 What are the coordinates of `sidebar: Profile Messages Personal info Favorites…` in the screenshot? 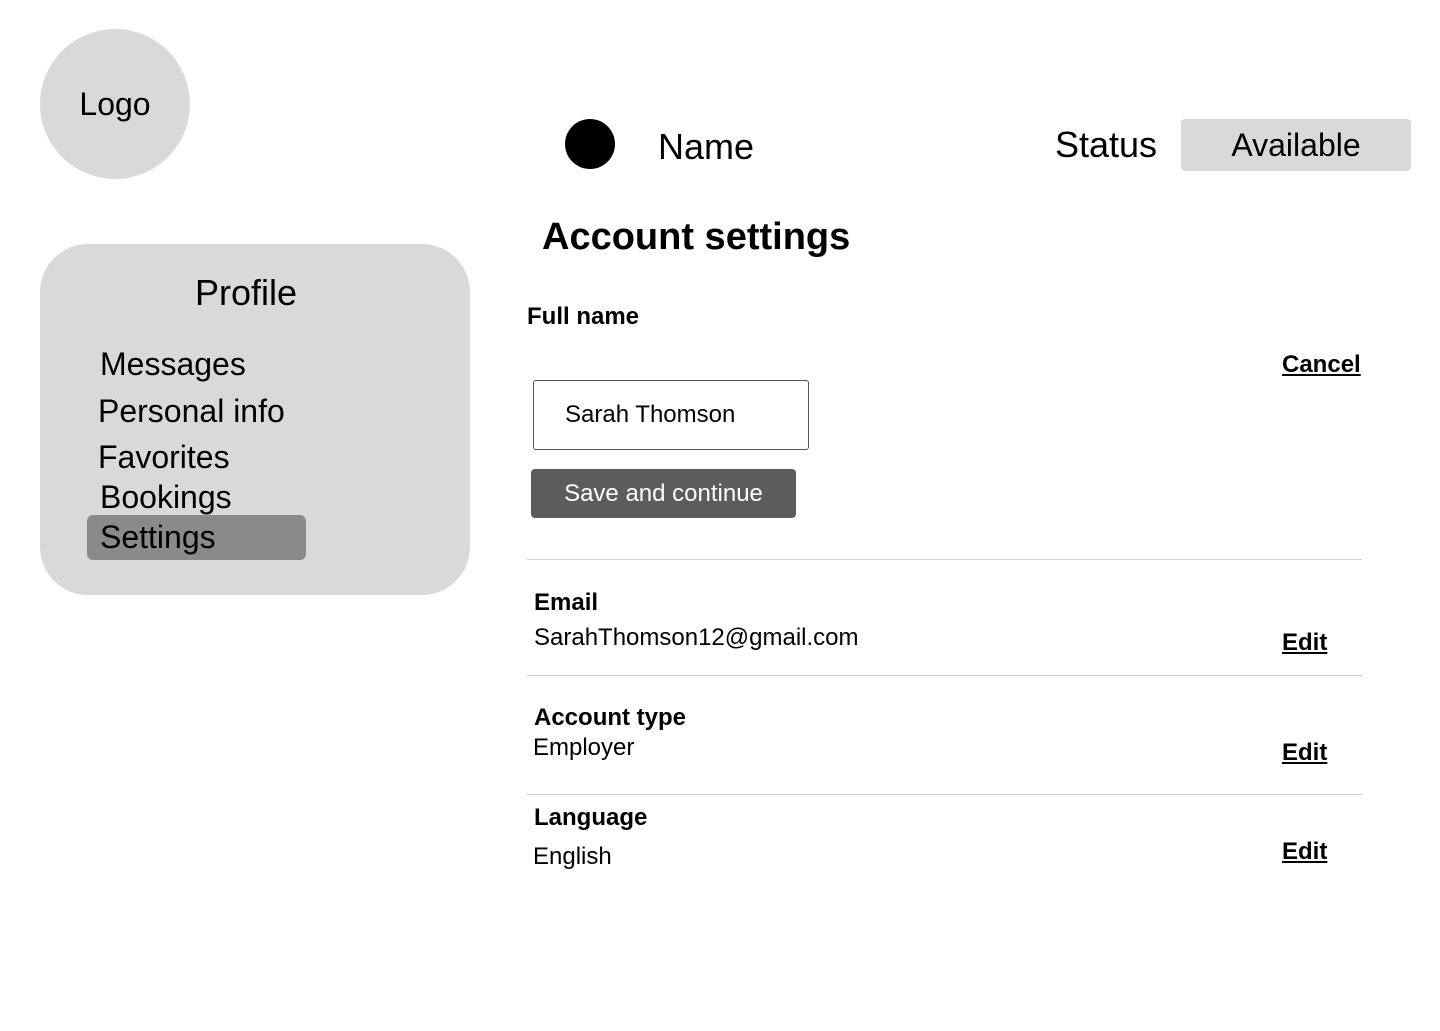 It's located at (255, 419).